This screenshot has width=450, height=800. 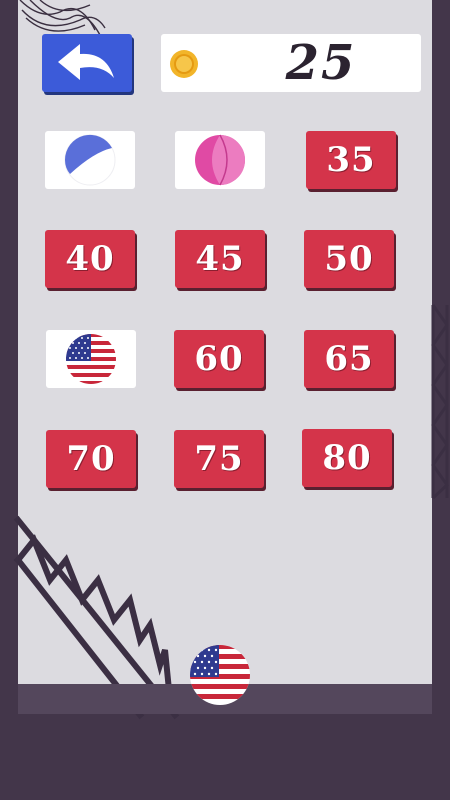 I want to click on price-label: 35, so click(x=351, y=160).